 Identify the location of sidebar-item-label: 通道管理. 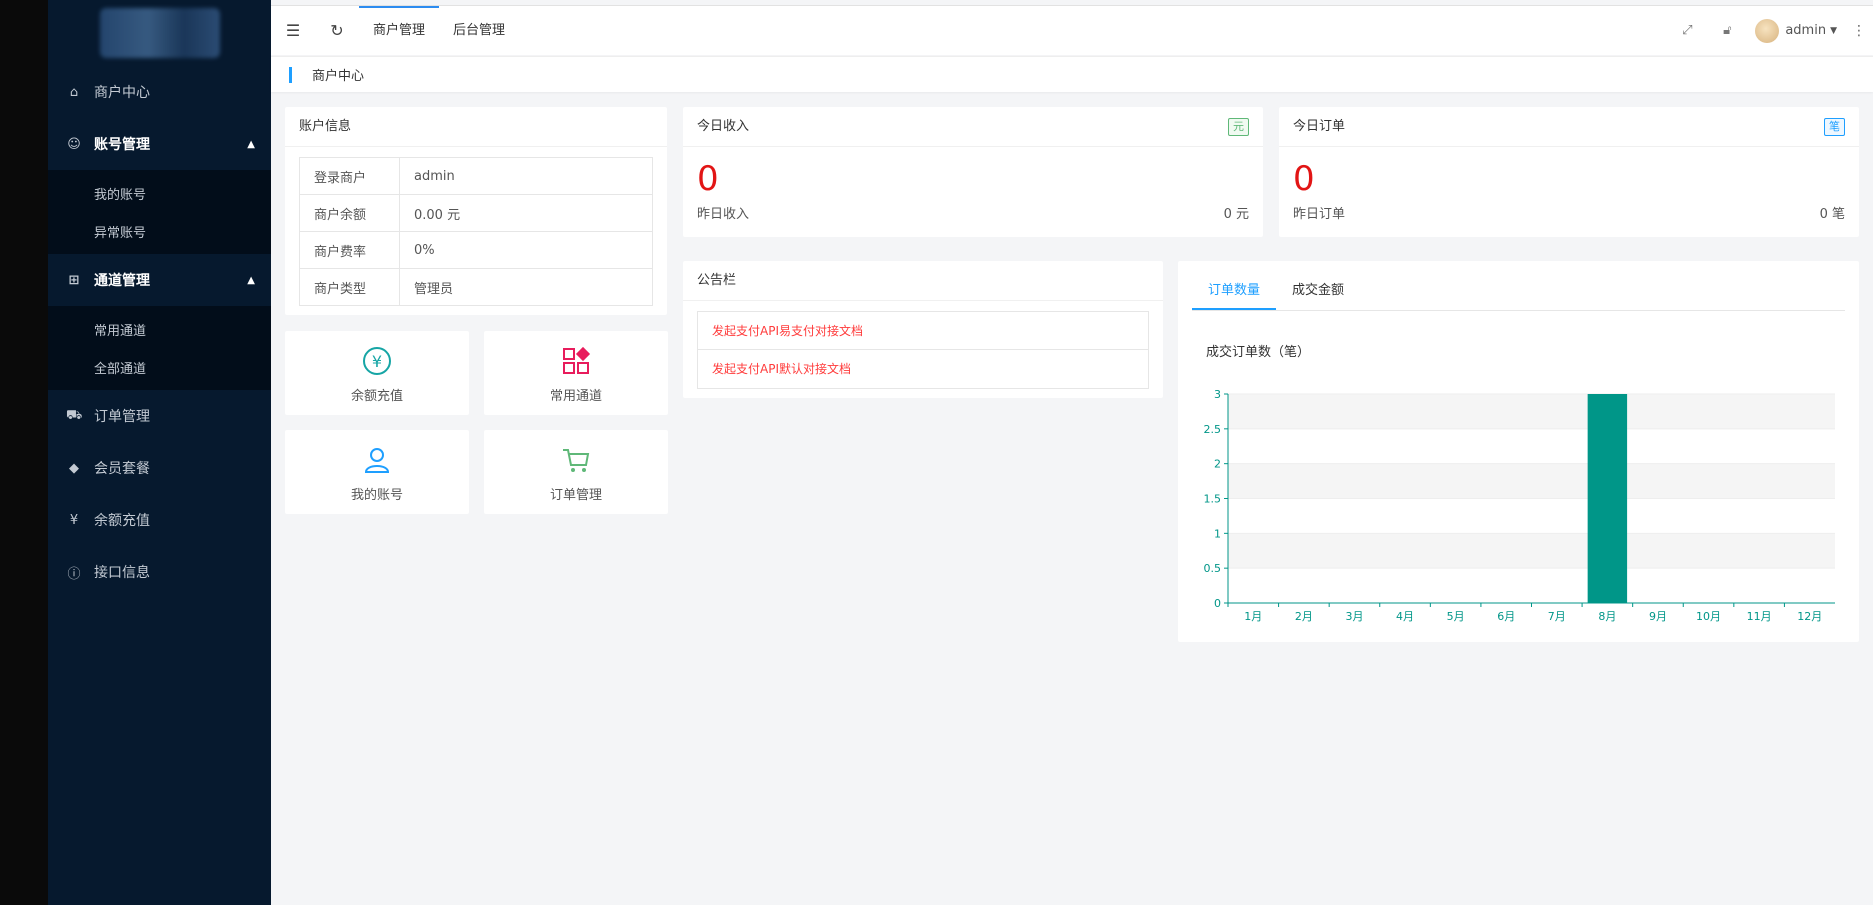
(122, 281).